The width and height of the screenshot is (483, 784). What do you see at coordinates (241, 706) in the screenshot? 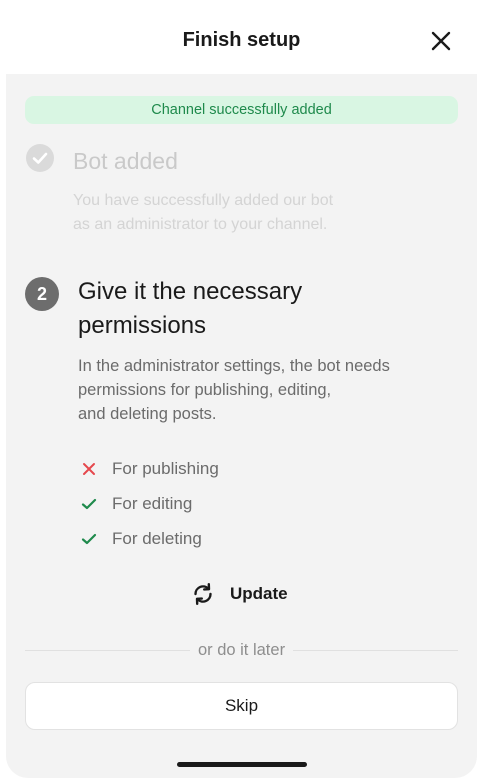
I see `skip-button: Skip` at bounding box center [241, 706].